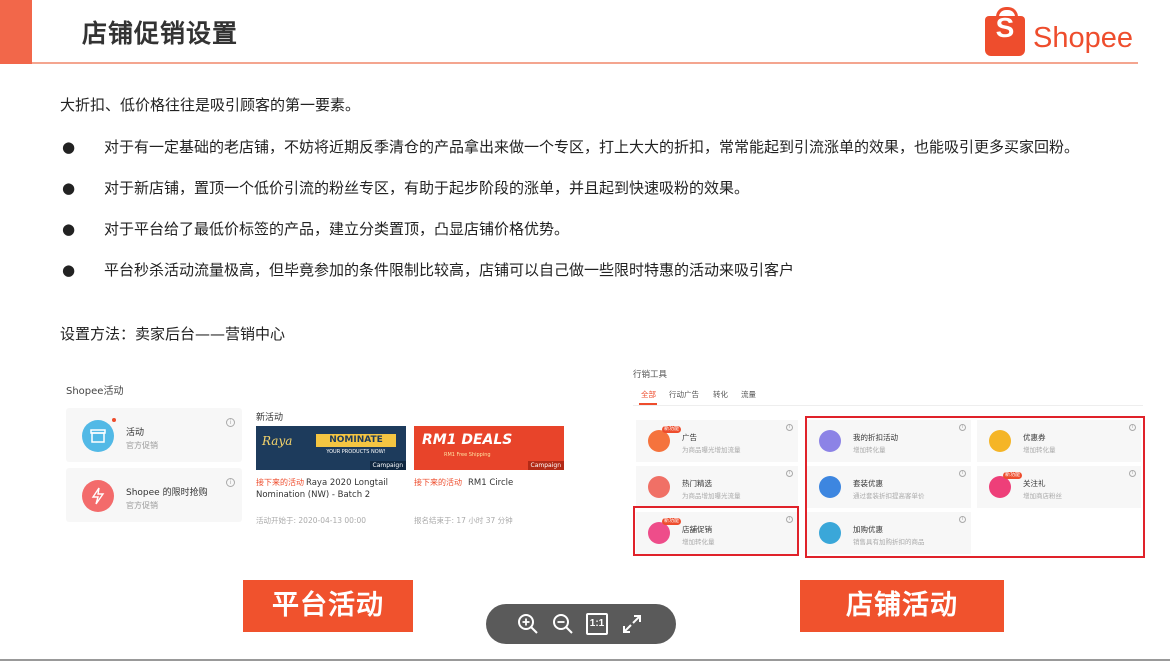  What do you see at coordinates (337, 229) in the screenshot?
I see `bullet-text: 对于平台给了最低价标签的产品，建立分类置顶，凸显店铺价格优势。` at bounding box center [337, 229].